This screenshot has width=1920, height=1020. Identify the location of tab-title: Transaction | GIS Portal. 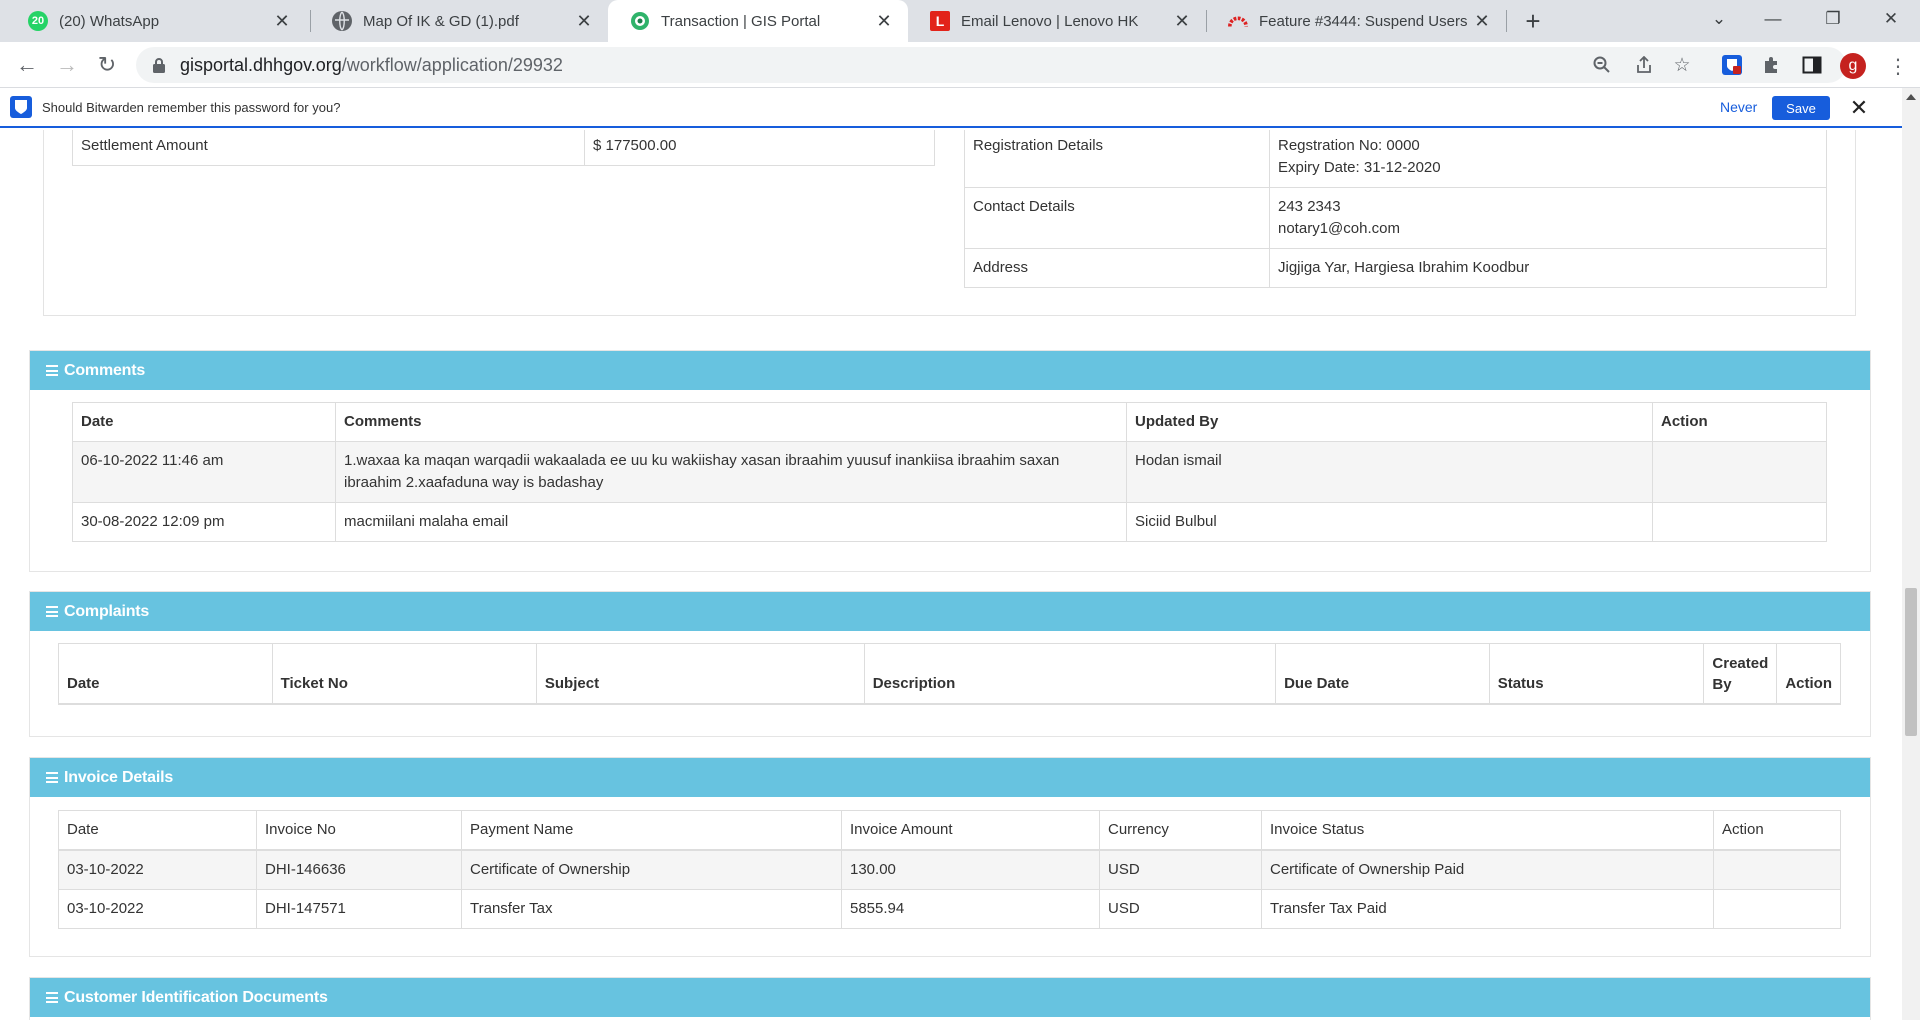
(741, 21).